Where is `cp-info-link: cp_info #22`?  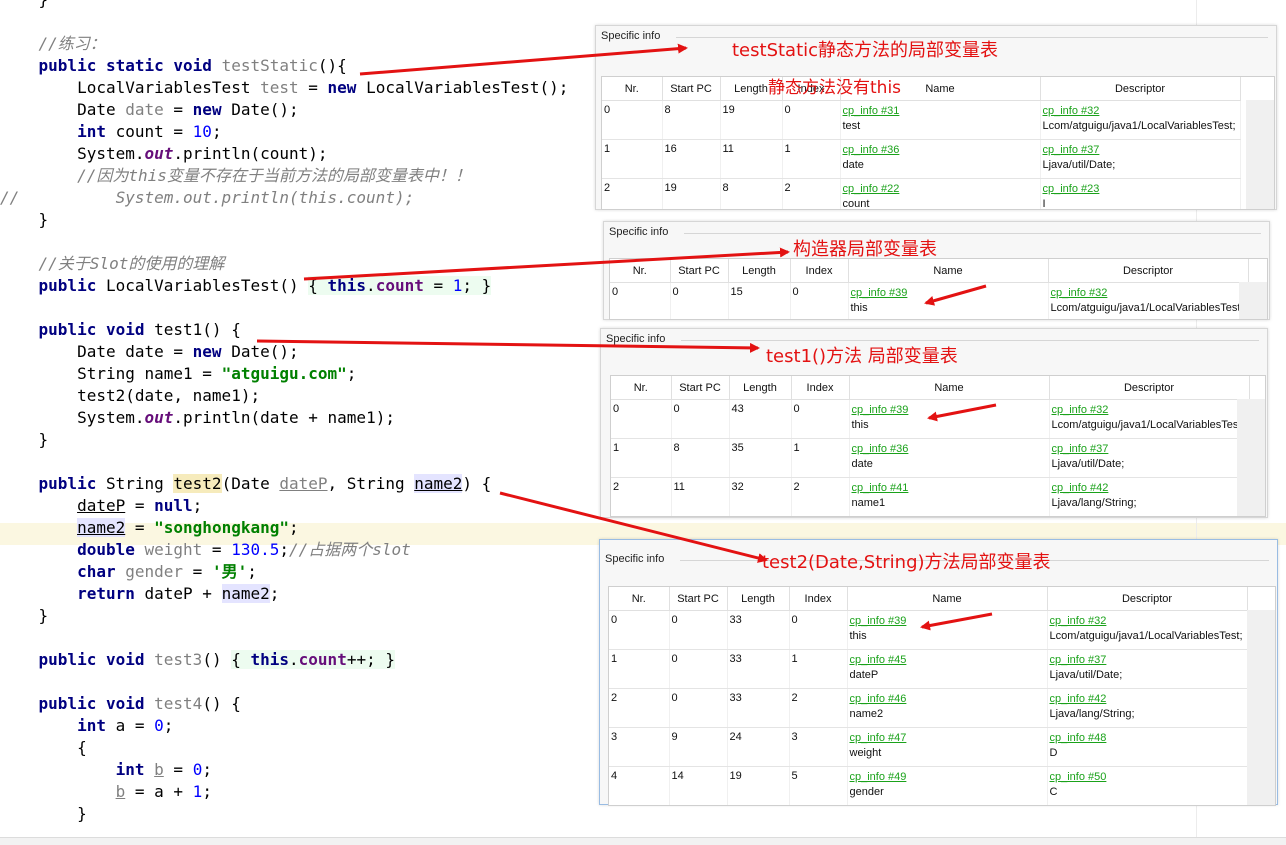 cp-info-link: cp_info #22 is located at coordinates (941, 189).